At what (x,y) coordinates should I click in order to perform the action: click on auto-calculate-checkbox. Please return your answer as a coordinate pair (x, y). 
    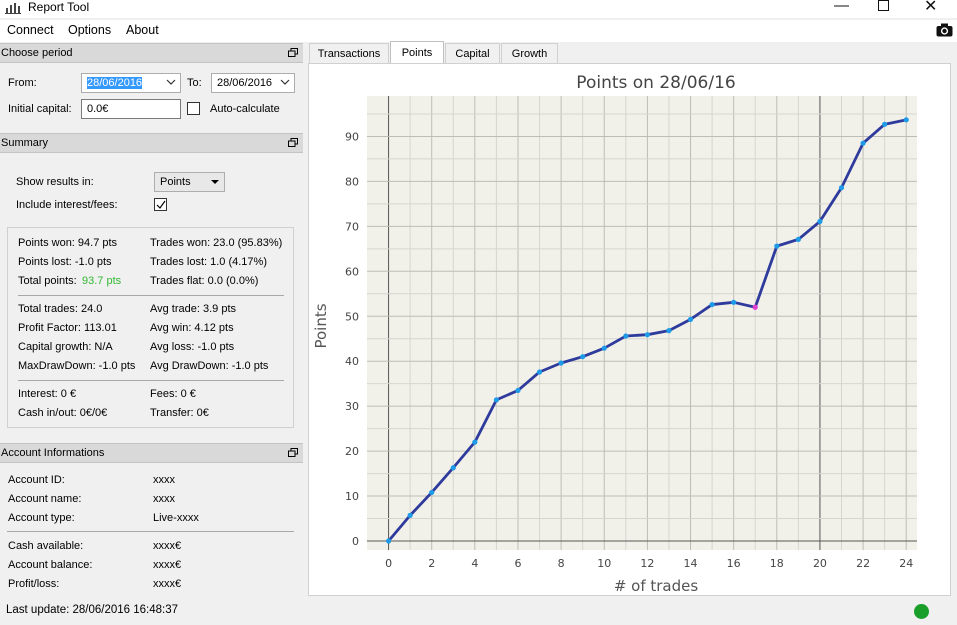
    Looking at the image, I should click on (193, 108).